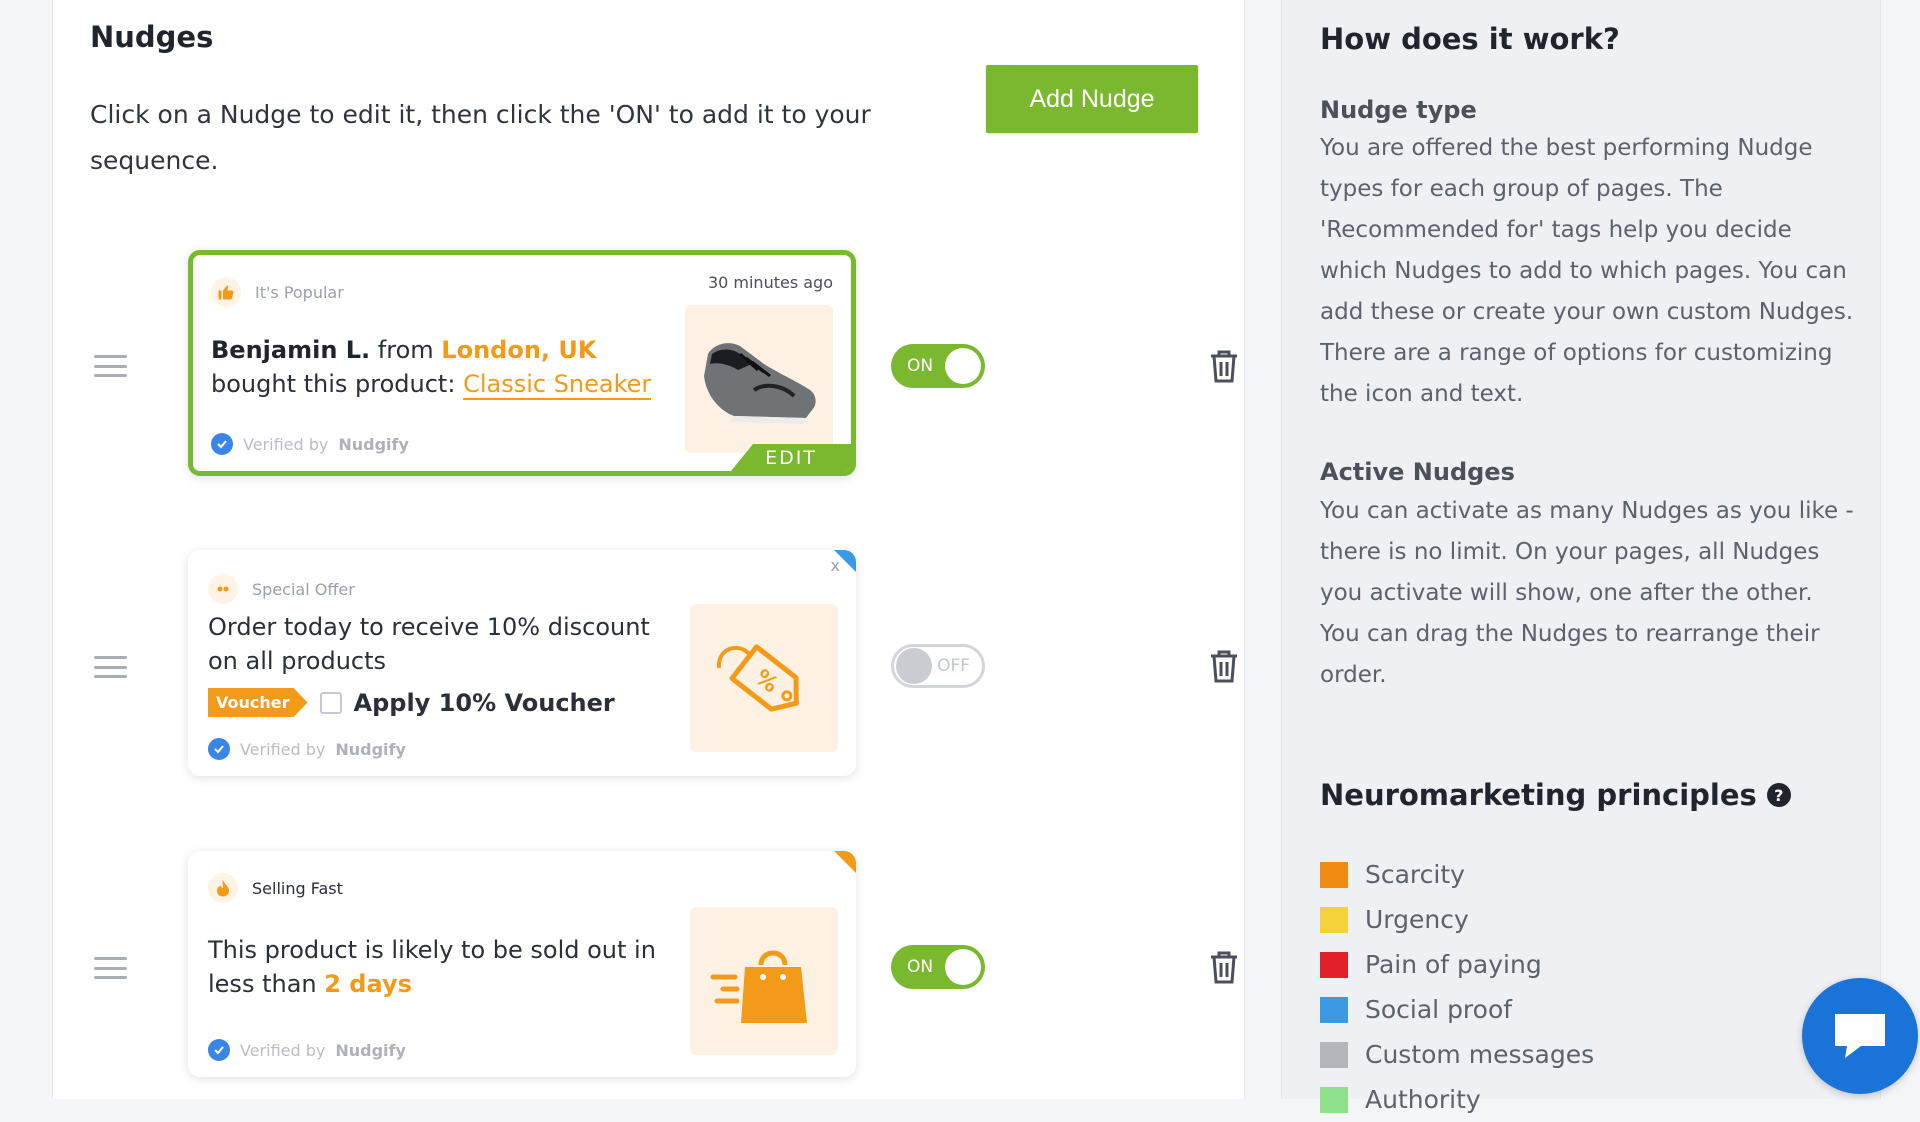  What do you see at coordinates (330, 702) in the screenshot?
I see `voucher-checkbox` at bounding box center [330, 702].